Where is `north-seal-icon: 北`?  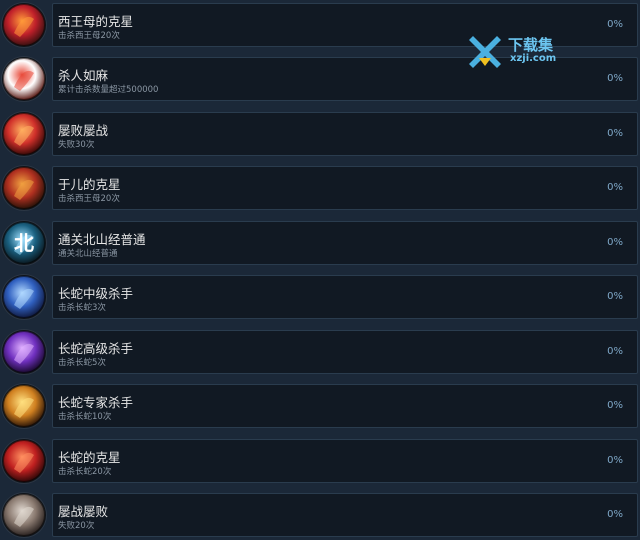
north-seal-icon: 北 is located at coordinates (24, 243).